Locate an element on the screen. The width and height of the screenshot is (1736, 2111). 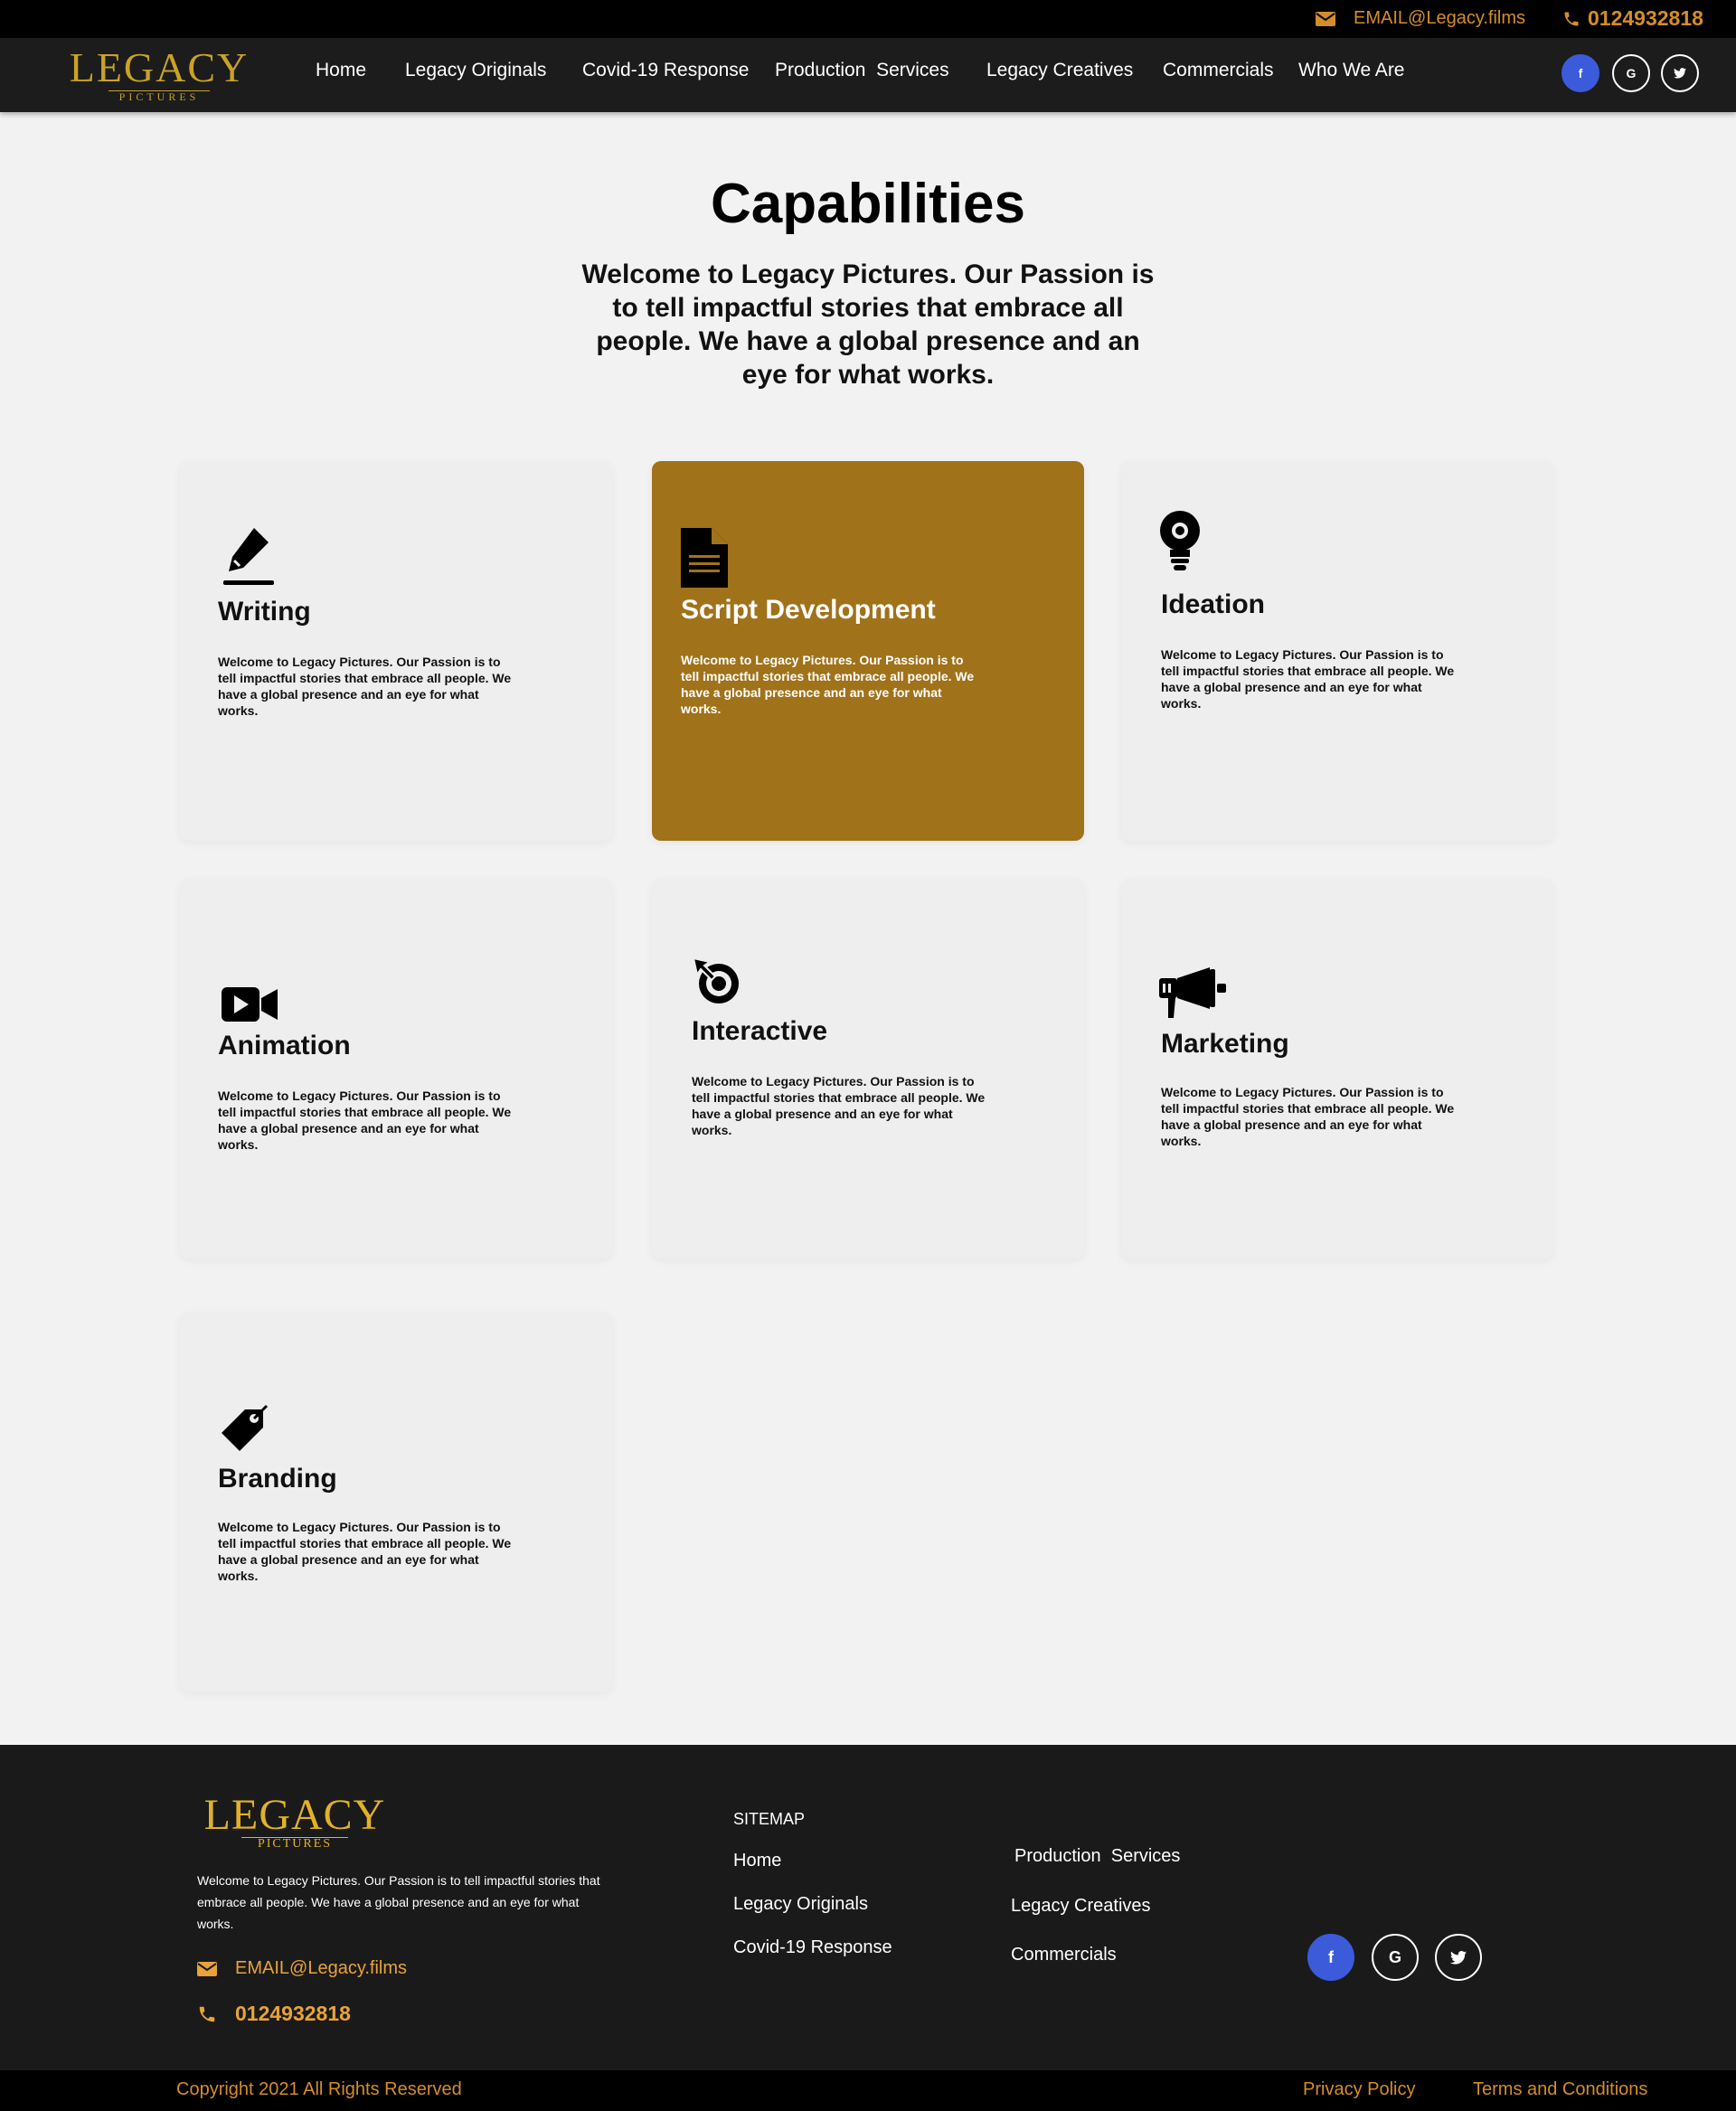
footer-twitter-button is located at coordinates (1458, 1958).